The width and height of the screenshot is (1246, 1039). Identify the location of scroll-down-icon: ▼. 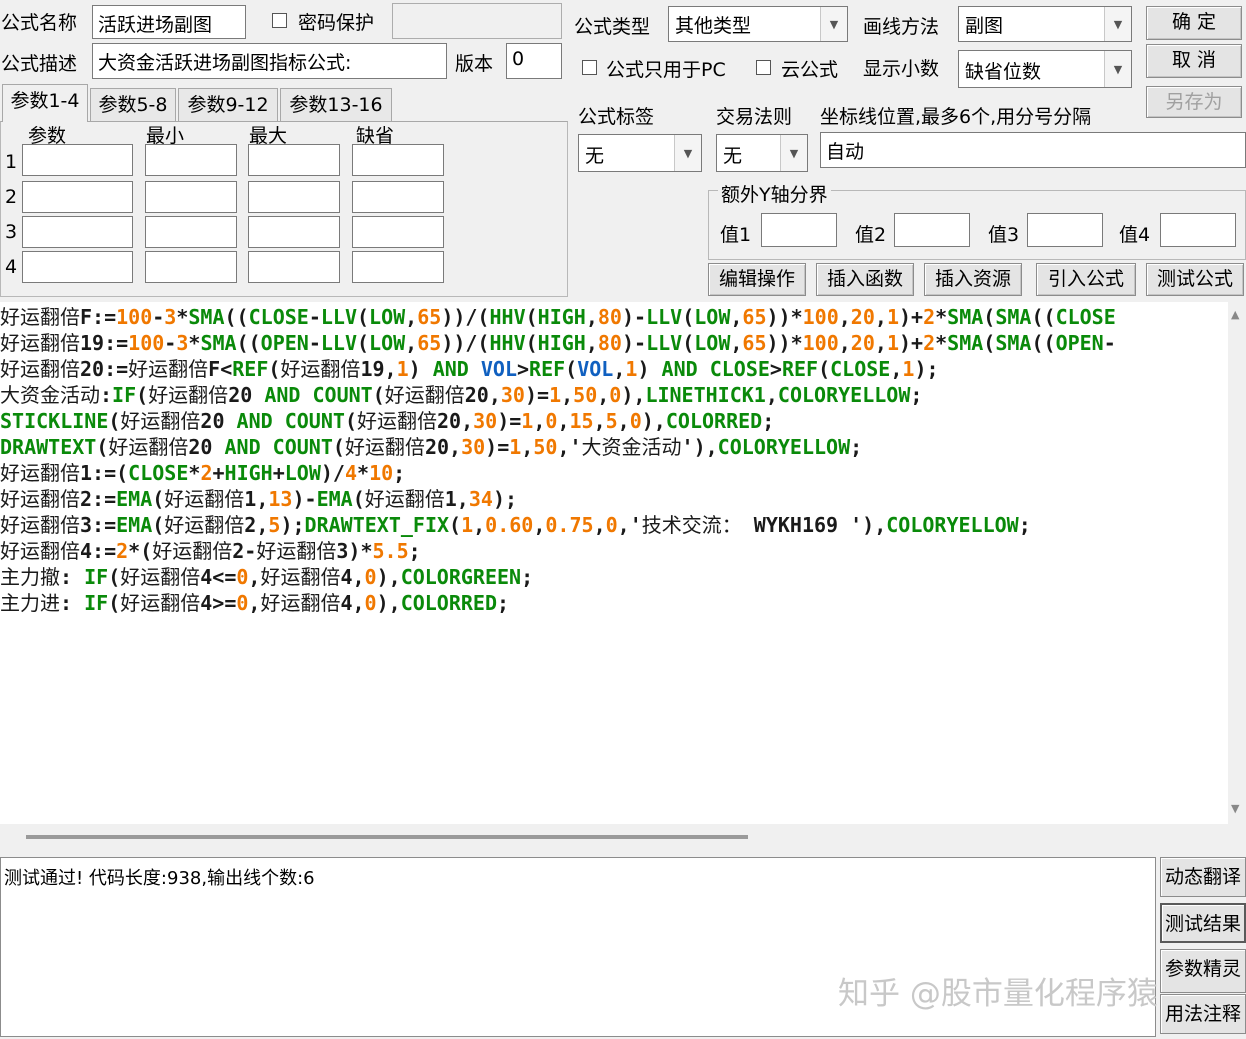
(1235, 808).